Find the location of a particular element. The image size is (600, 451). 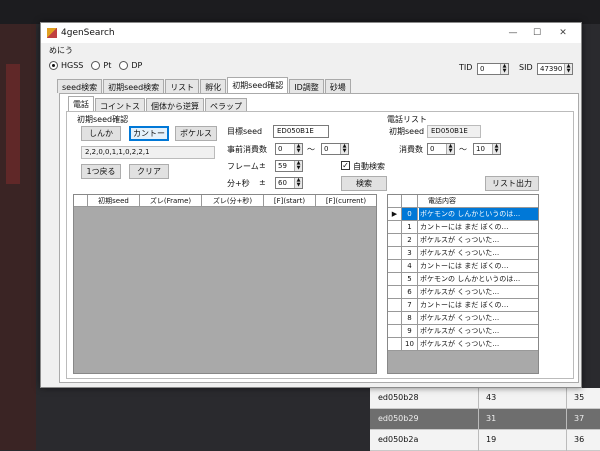

tab-hatch: 孵化 is located at coordinates (213, 86).